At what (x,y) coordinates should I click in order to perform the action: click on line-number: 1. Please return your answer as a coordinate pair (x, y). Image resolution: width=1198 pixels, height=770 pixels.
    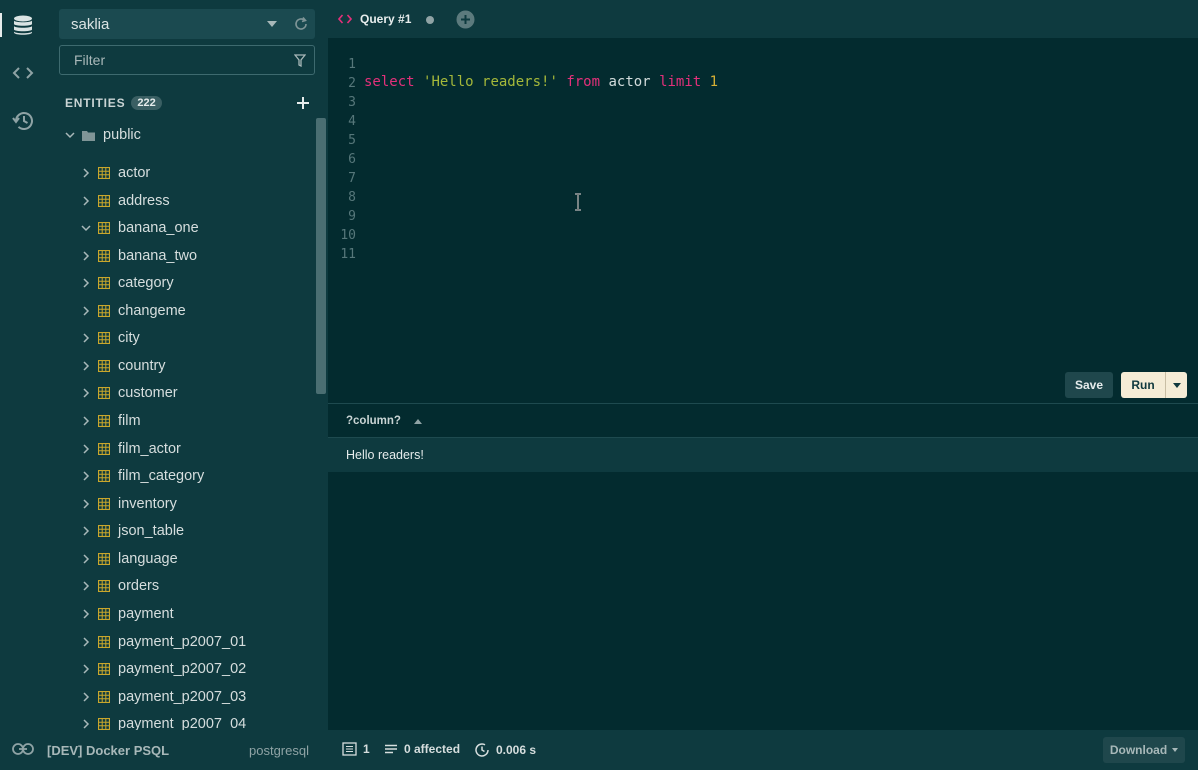
    Looking at the image, I should click on (352, 64).